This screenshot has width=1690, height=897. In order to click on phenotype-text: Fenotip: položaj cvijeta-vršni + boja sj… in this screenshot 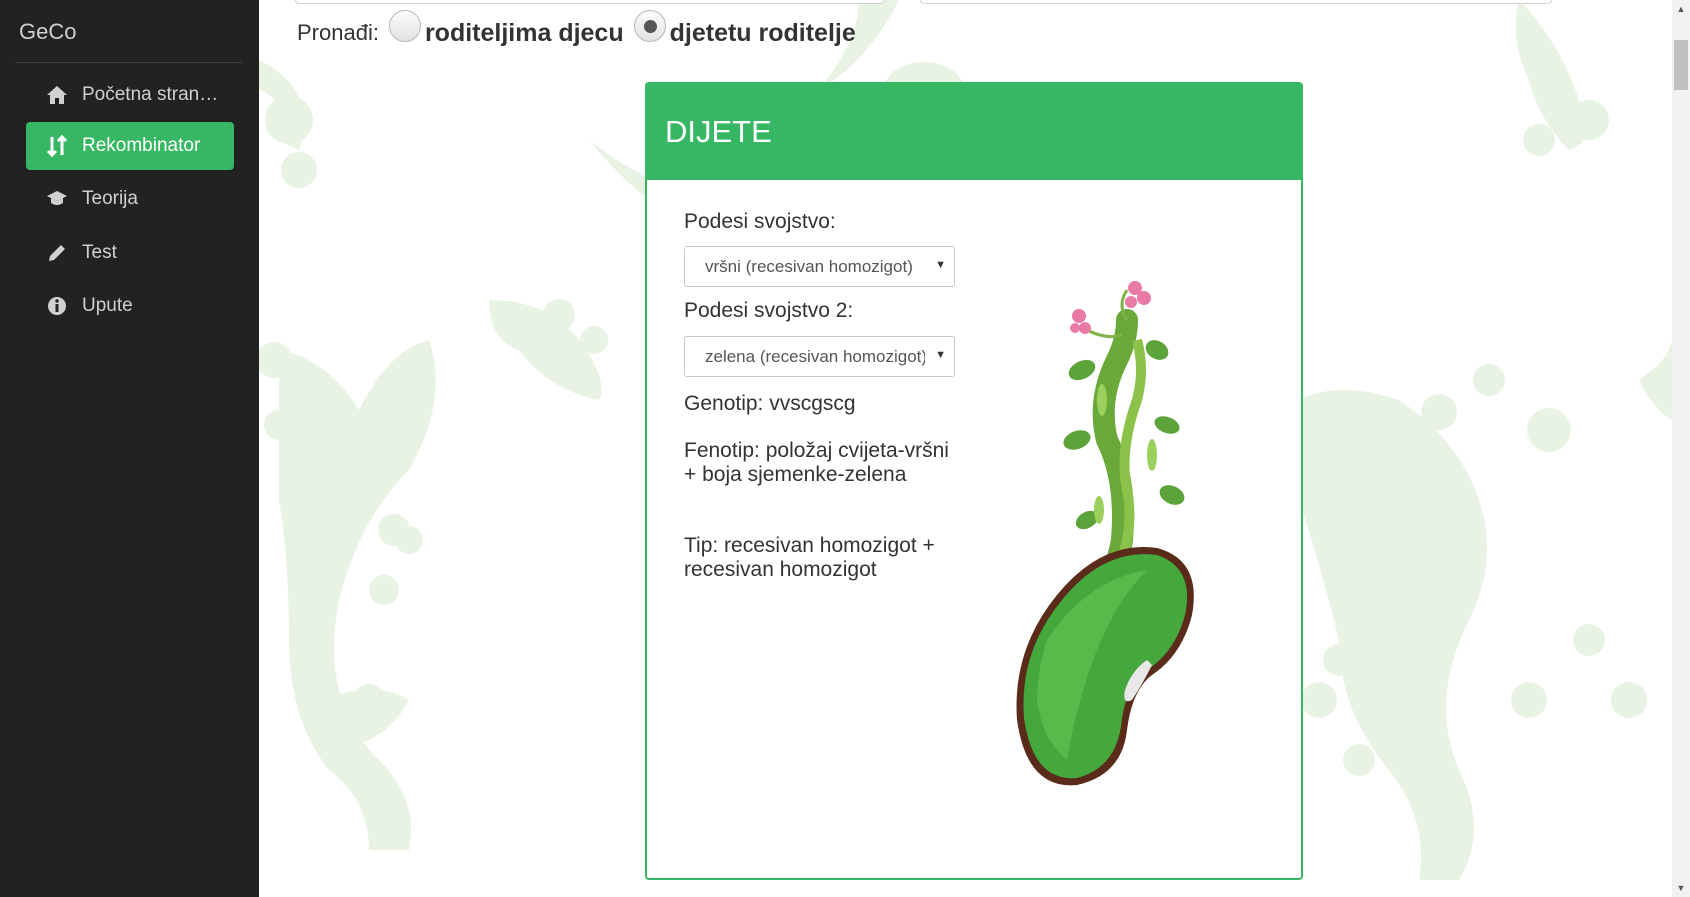, I will do `click(816, 462)`.